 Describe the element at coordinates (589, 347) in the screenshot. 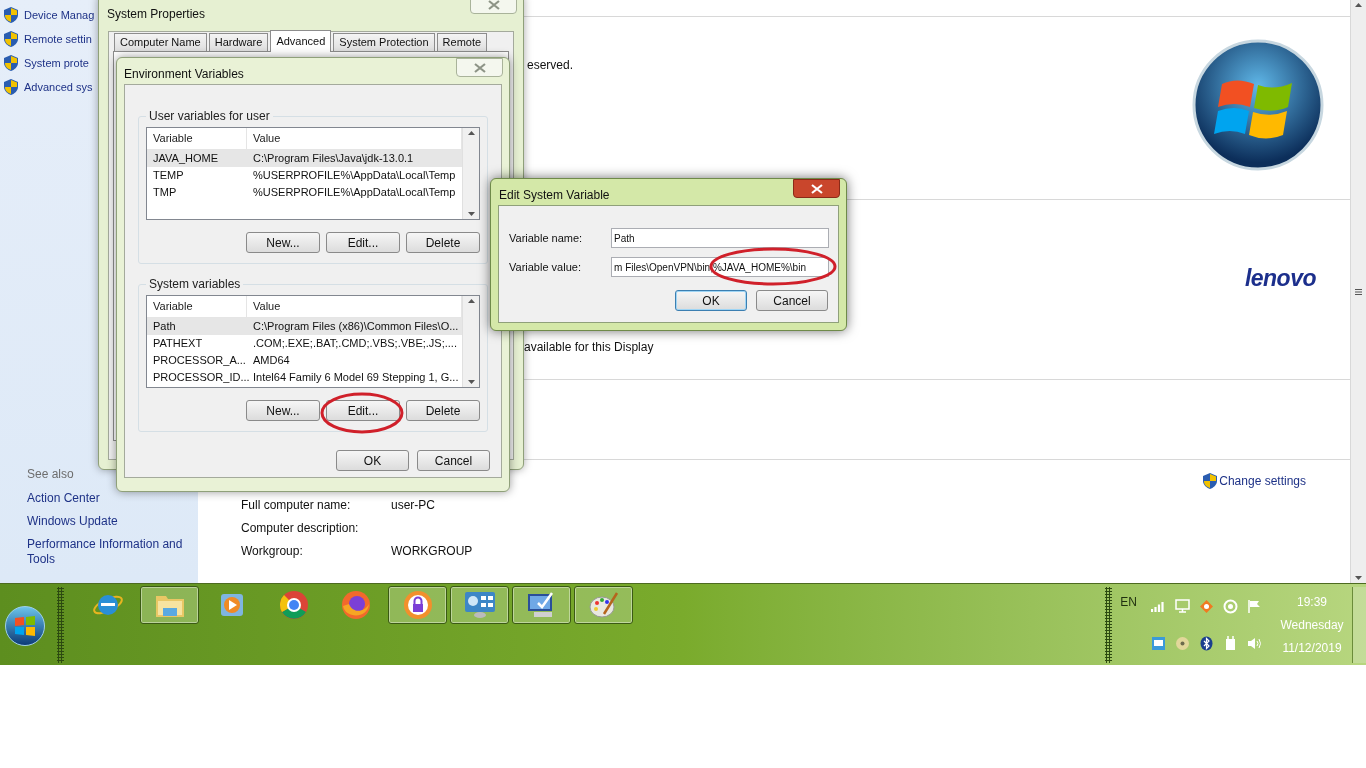

I see `display-note: available for this Display` at that location.